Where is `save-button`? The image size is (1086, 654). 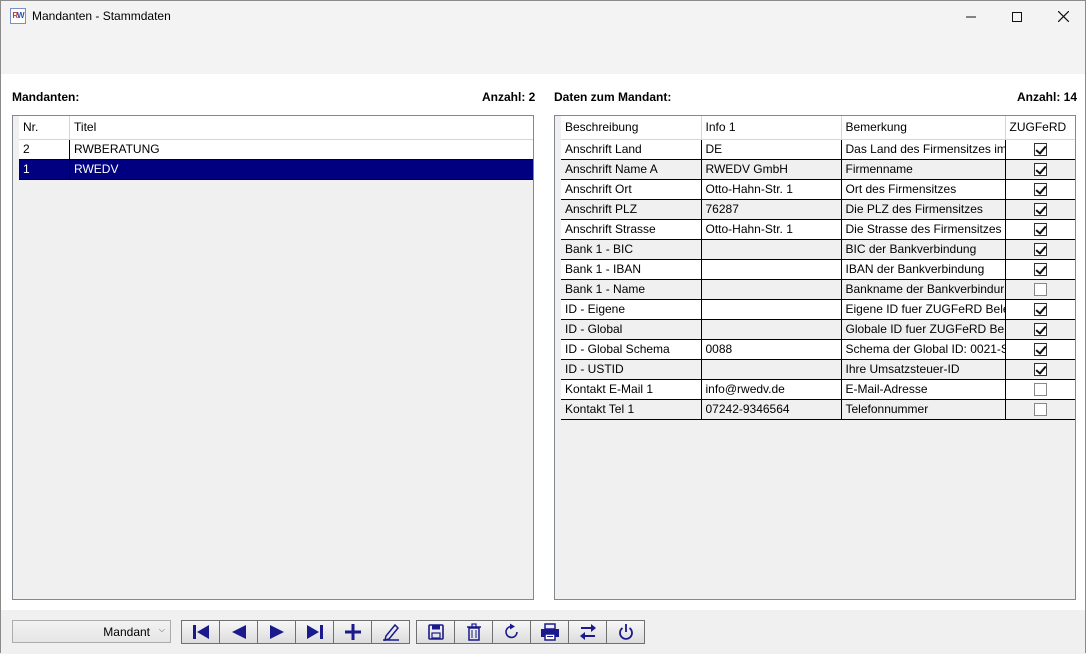
save-button is located at coordinates (435, 632).